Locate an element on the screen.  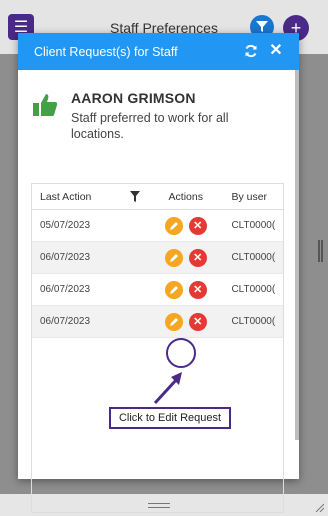
resize-grip-icon is located at coordinates (319, 507).